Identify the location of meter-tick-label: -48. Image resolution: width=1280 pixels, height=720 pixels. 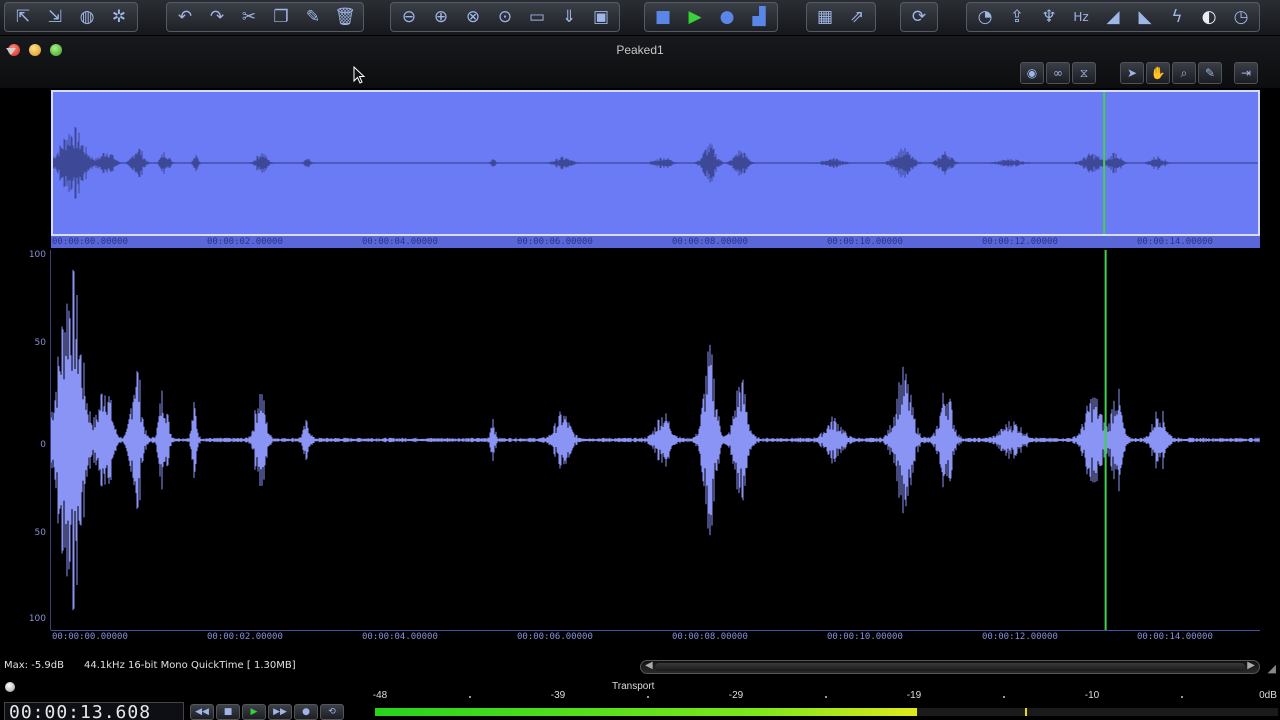
(380, 695).